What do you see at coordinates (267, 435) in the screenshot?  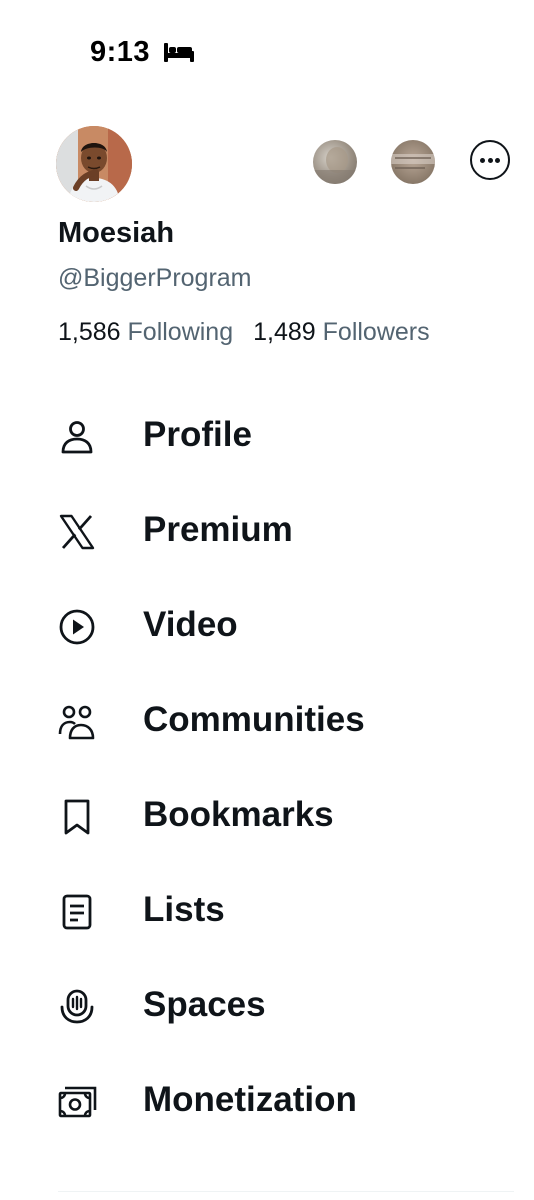 I see `menu-item-profile: Profile` at bounding box center [267, 435].